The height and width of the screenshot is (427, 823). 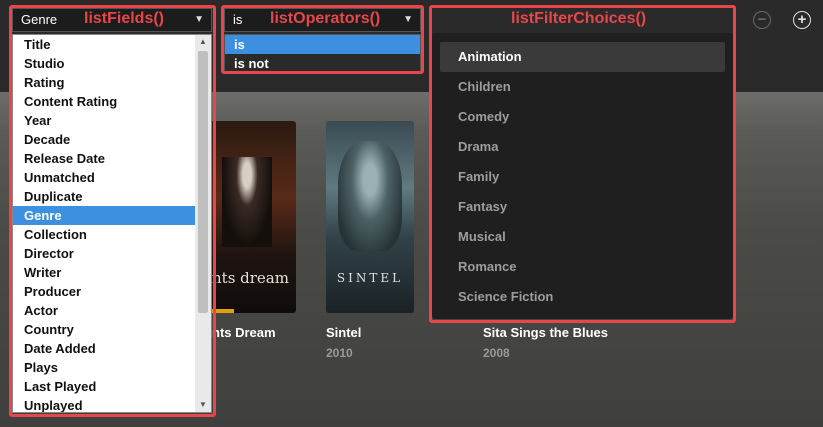 What do you see at coordinates (39, 19) in the screenshot?
I see `field-select-value: Genre` at bounding box center [39, 19].